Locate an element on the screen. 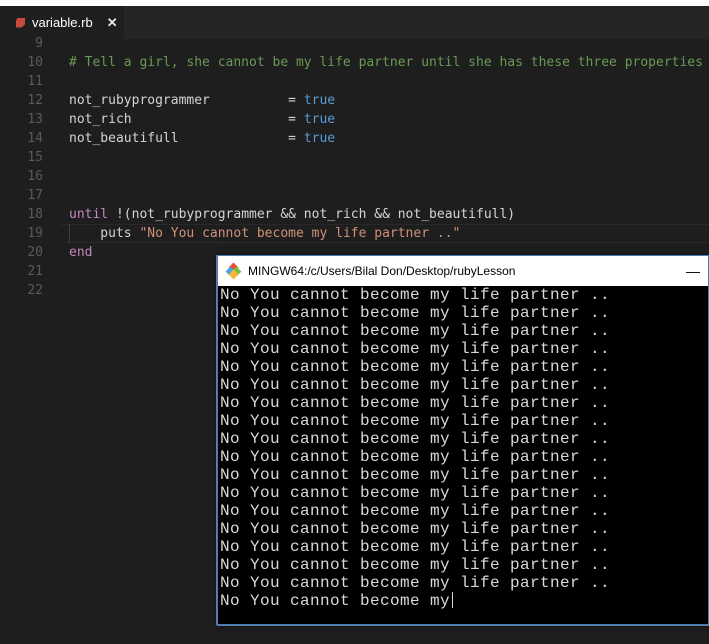 The height and width of the screenshot is (644, 709). line-number: 22 is located at coordinates (35, 290).